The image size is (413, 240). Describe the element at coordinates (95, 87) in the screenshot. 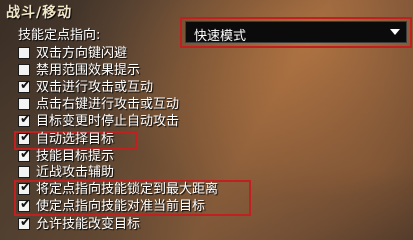

I see `option-label: 双击进行攻击或互动` at that location.